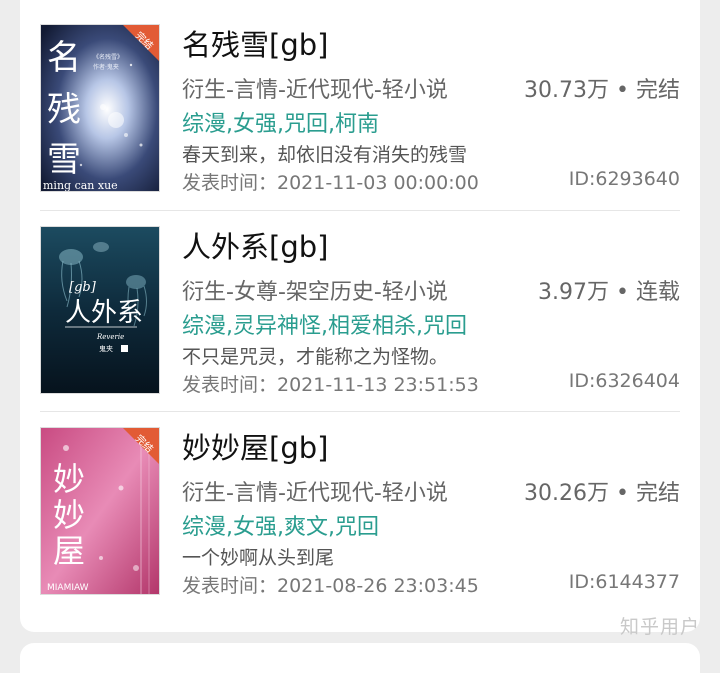 The width and height of the screenshot is (720, 673). Describe the element at coordinates (69, 479) in the screenshot. I see `cover-title-char-1: 妙` at that location.